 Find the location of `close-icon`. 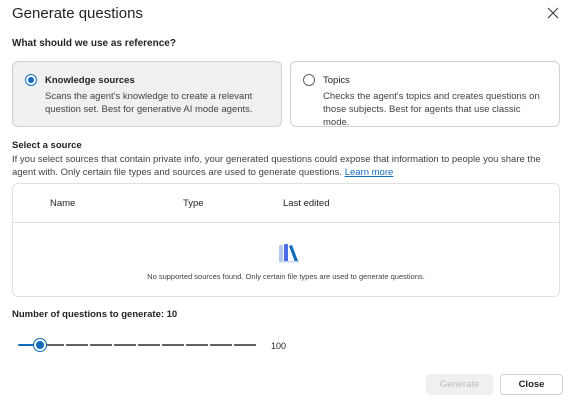

close-icon is located at coordinates (553, 13).